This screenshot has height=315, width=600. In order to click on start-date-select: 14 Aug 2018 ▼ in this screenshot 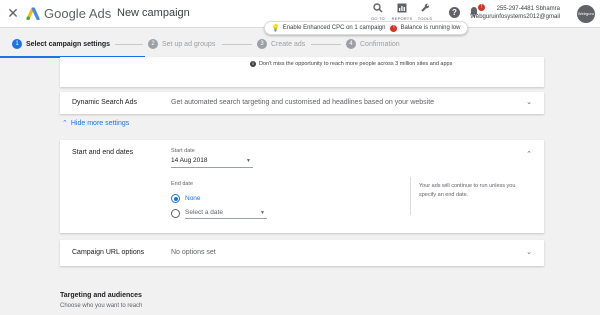, I will do `click(212, 162)`.